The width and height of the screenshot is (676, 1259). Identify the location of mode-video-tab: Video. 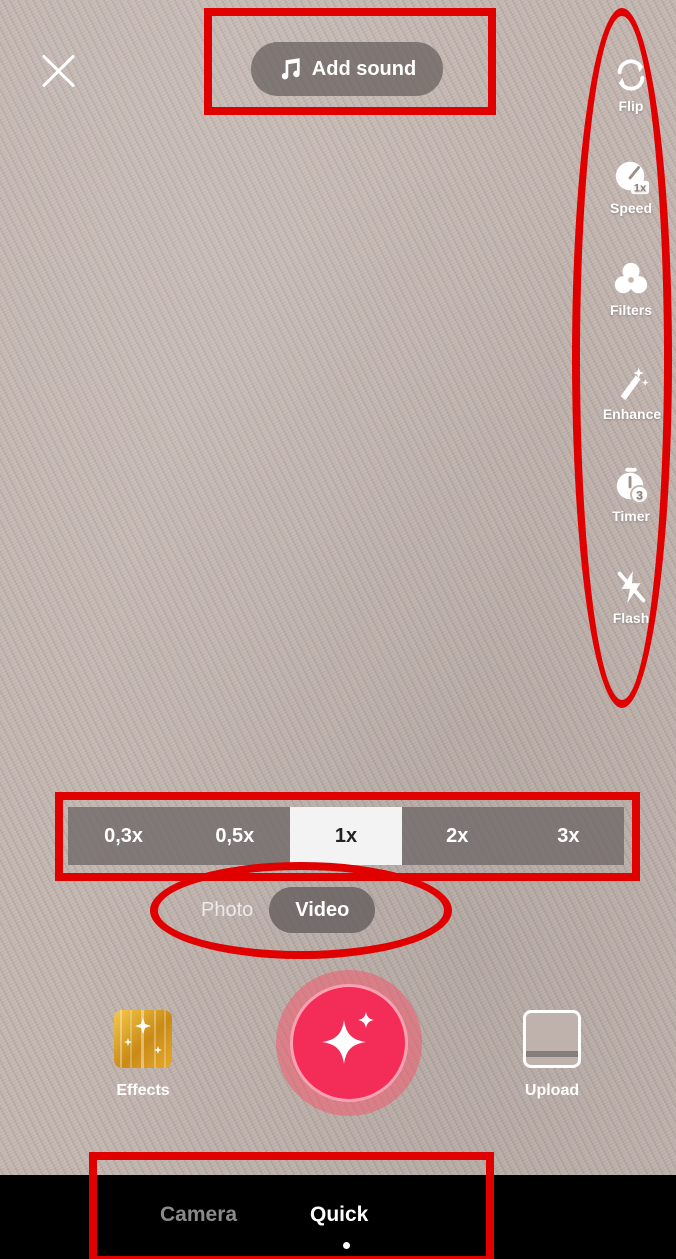
(322, 910).